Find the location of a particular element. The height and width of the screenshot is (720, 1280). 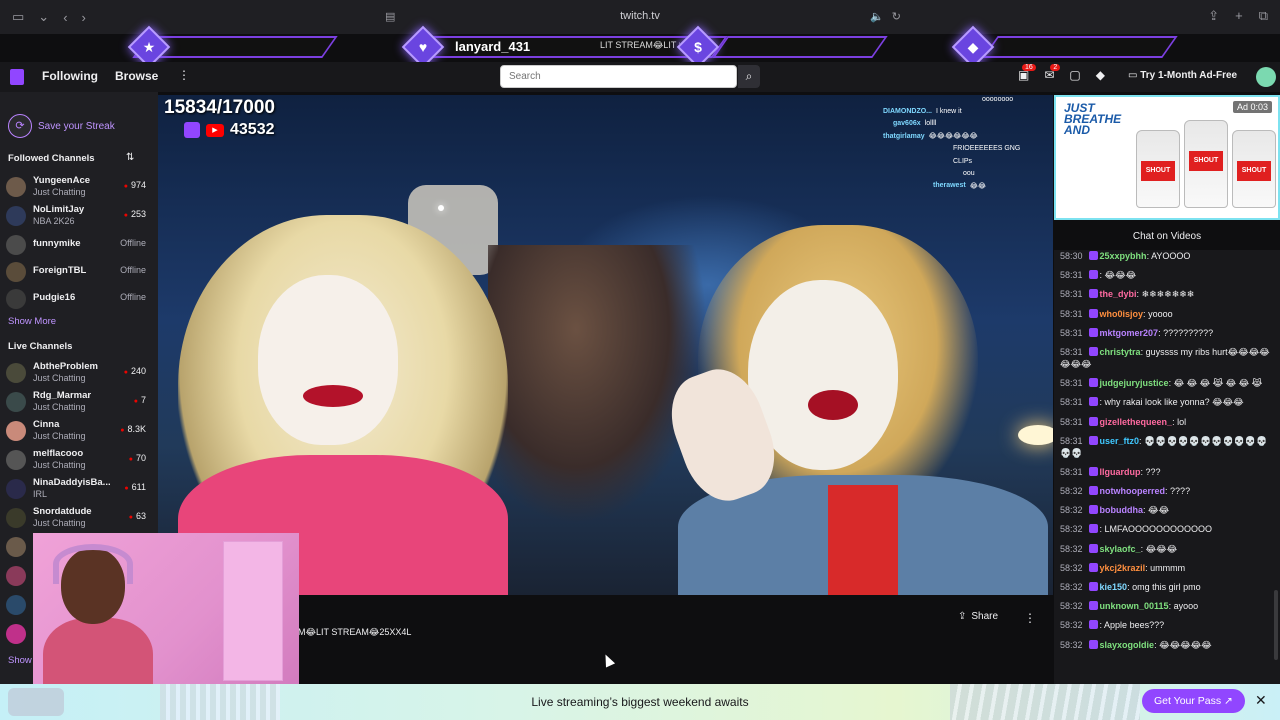

overlay-chat-line: gav606x lollll is located at coordinates (968, 124).